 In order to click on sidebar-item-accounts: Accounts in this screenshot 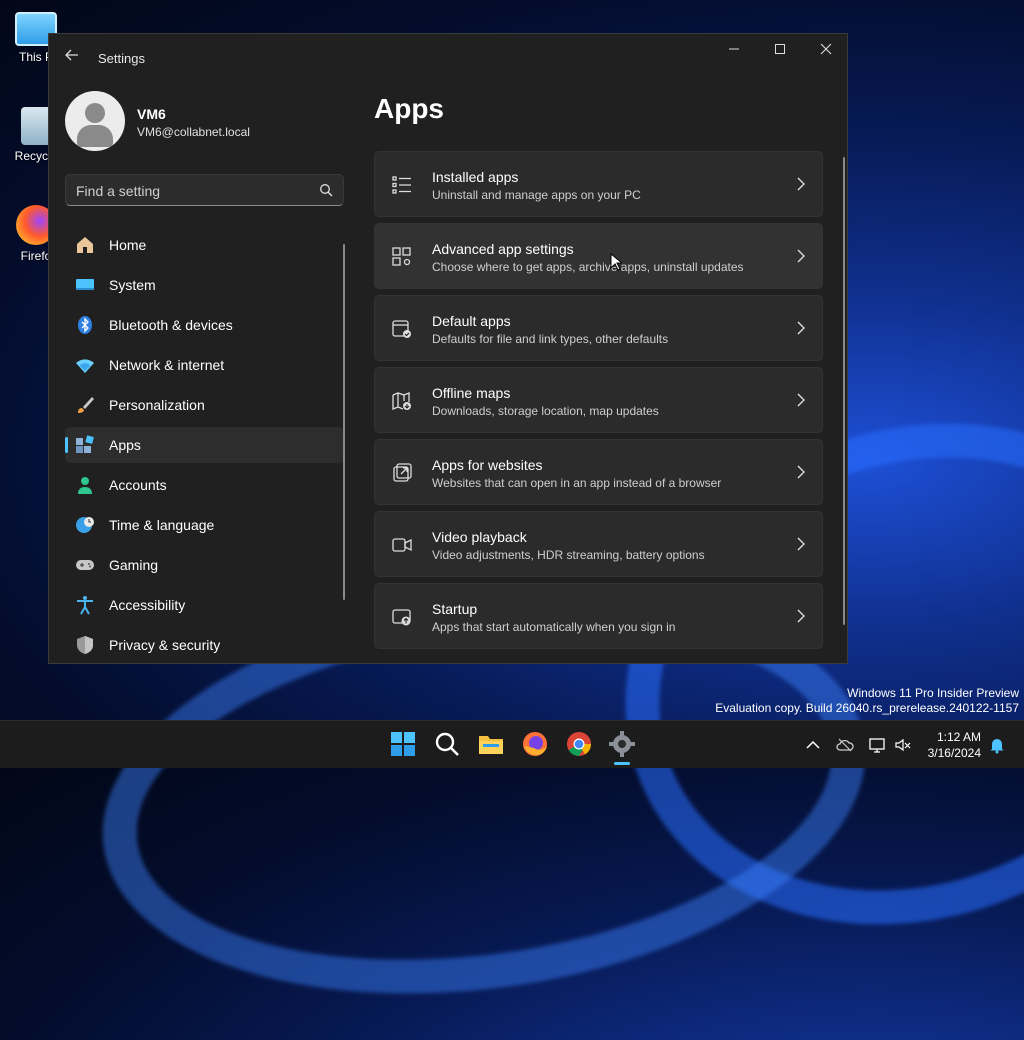, I will do `click(204, 485)`.